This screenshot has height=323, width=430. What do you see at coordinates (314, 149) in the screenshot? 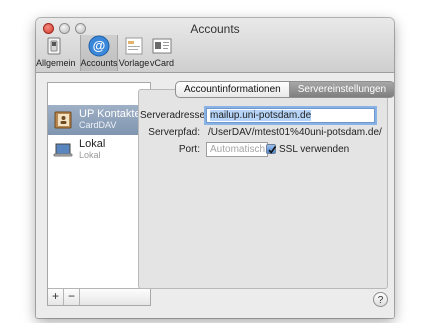
I see `ssl-label: SSL verwenden` at bounding box center [314, 149].